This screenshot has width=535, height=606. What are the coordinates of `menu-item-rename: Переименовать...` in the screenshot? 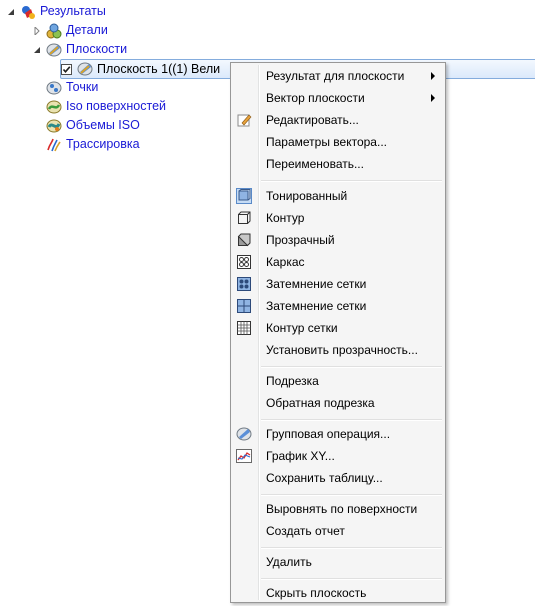 It's located at (338, 164).